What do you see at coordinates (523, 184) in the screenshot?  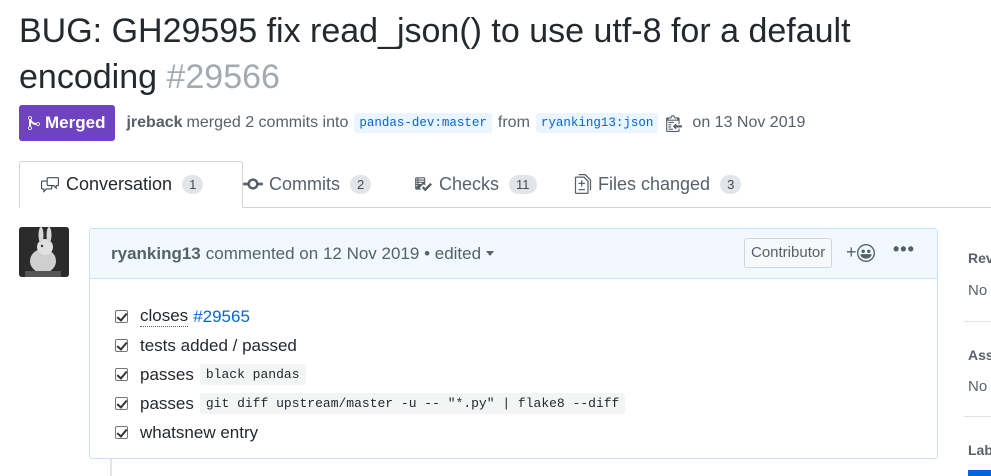 I see `tab-checks-count: 11` at bounding box center [523, 184].